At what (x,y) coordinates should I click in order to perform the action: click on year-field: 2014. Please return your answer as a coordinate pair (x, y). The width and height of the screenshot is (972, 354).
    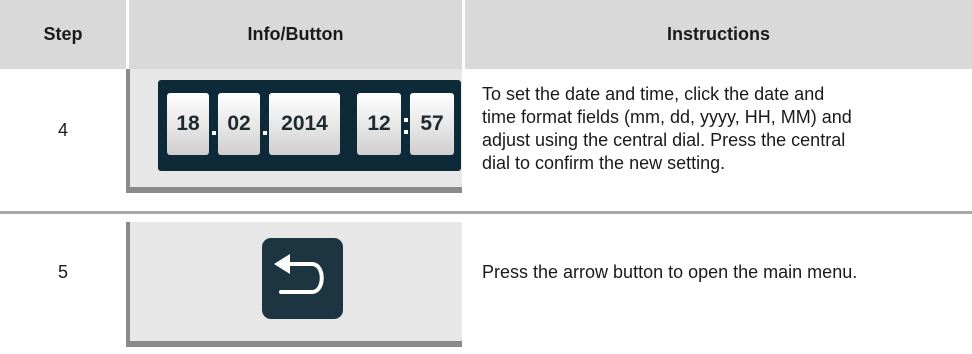
    Looking at the image, I should click on (304, 124).